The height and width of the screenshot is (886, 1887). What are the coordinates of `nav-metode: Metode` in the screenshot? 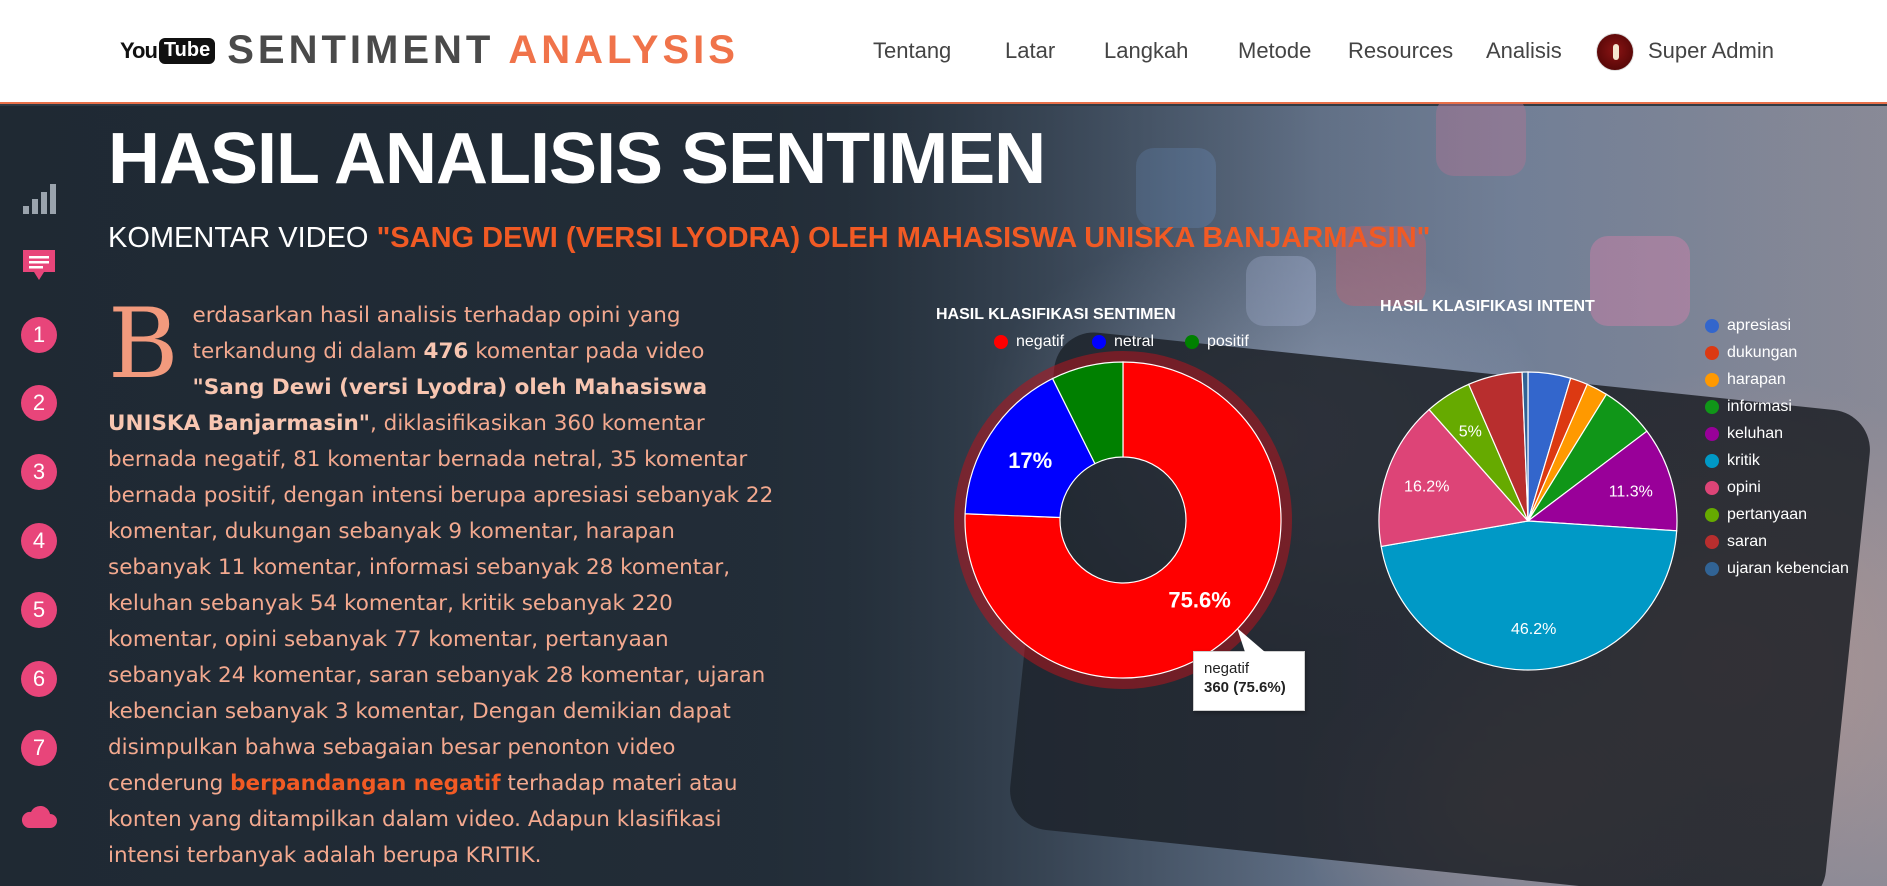 It's located at (1274, 51).